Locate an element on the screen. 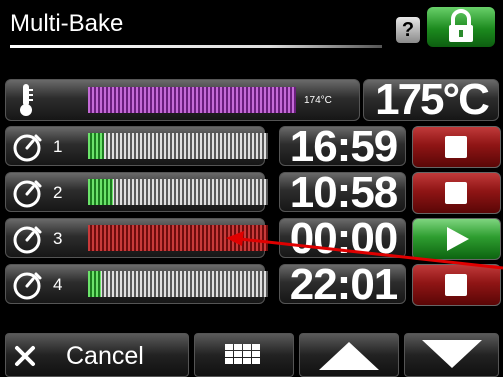  timer-row-4: 4 is located at coordinates (136, 284).